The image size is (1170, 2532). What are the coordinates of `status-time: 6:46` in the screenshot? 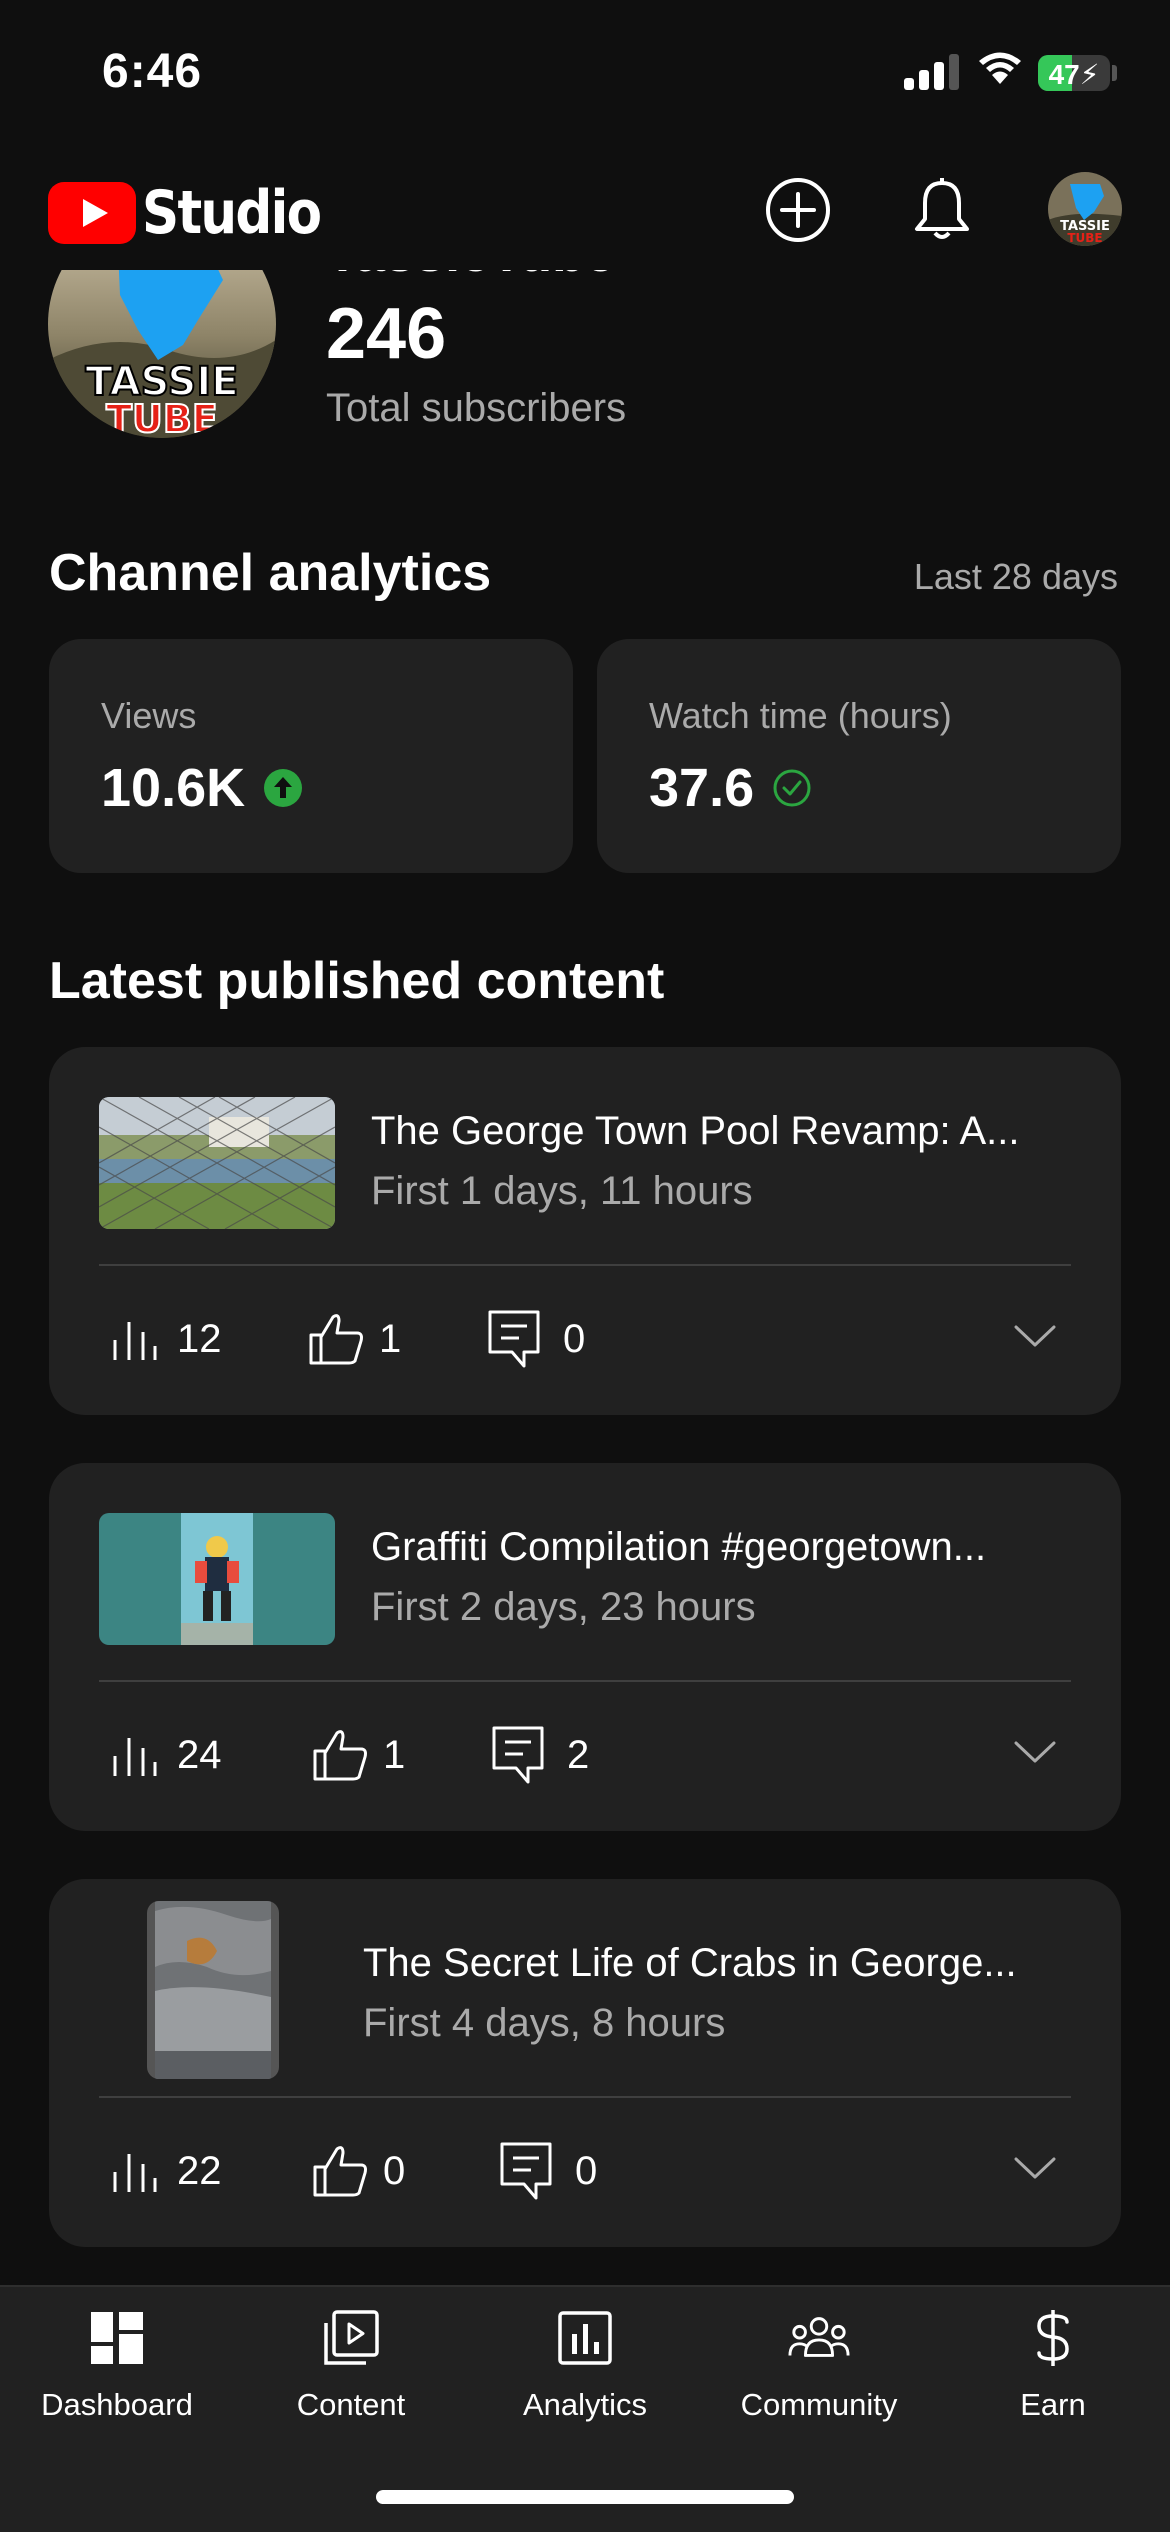 It's located at (152, 71).